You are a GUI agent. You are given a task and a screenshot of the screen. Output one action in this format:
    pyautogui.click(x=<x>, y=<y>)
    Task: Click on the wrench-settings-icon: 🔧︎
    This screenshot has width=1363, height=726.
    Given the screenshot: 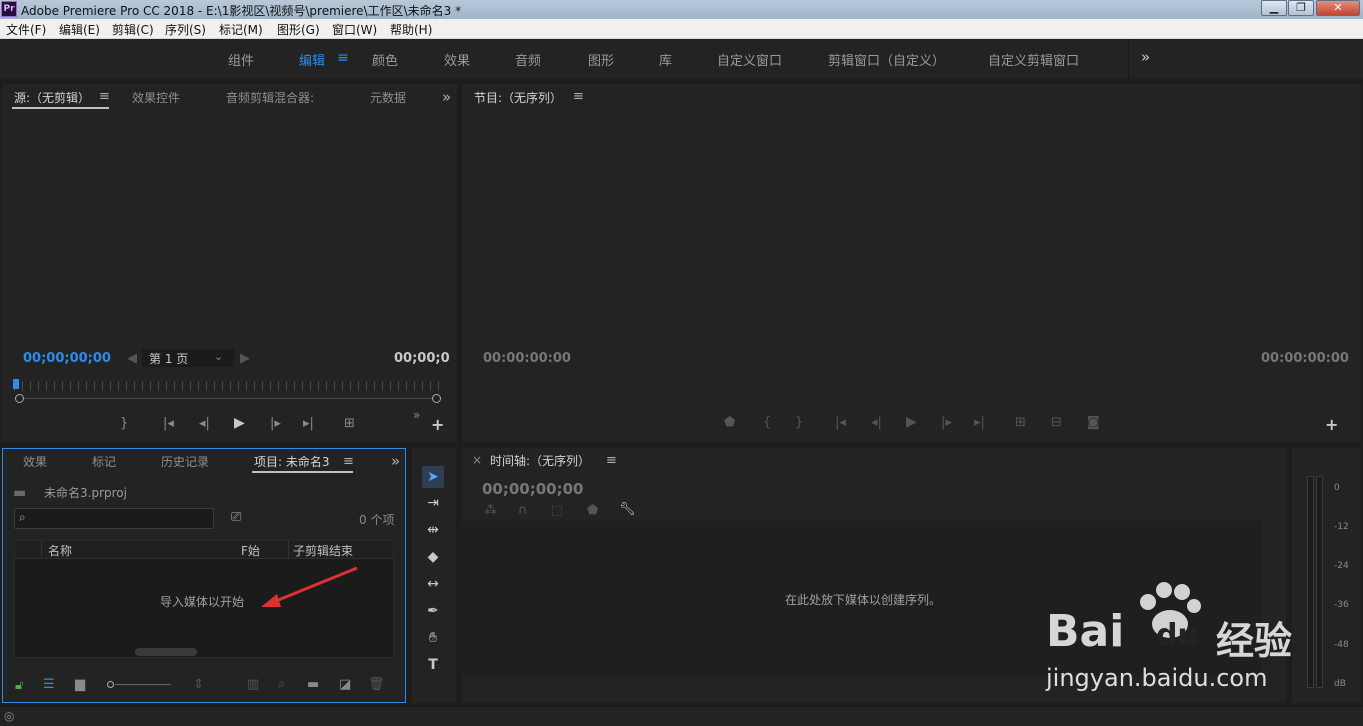 What is the action you would take?
    pyautogui.click(x=627, y=509)
    